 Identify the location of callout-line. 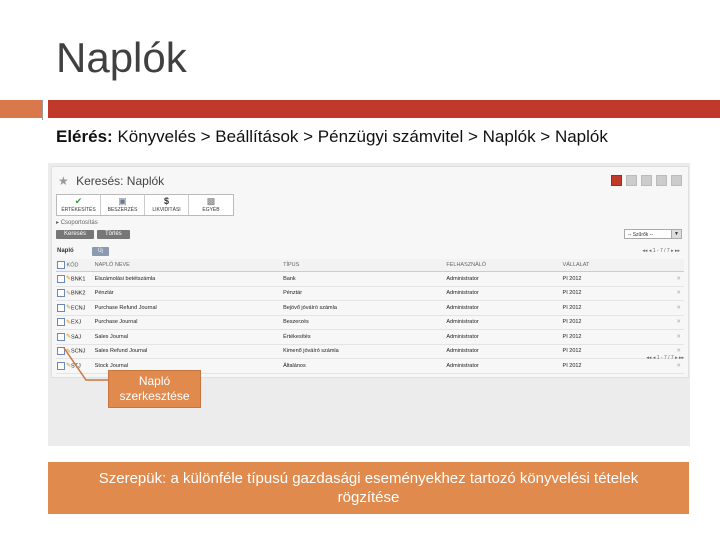
(85, 364).